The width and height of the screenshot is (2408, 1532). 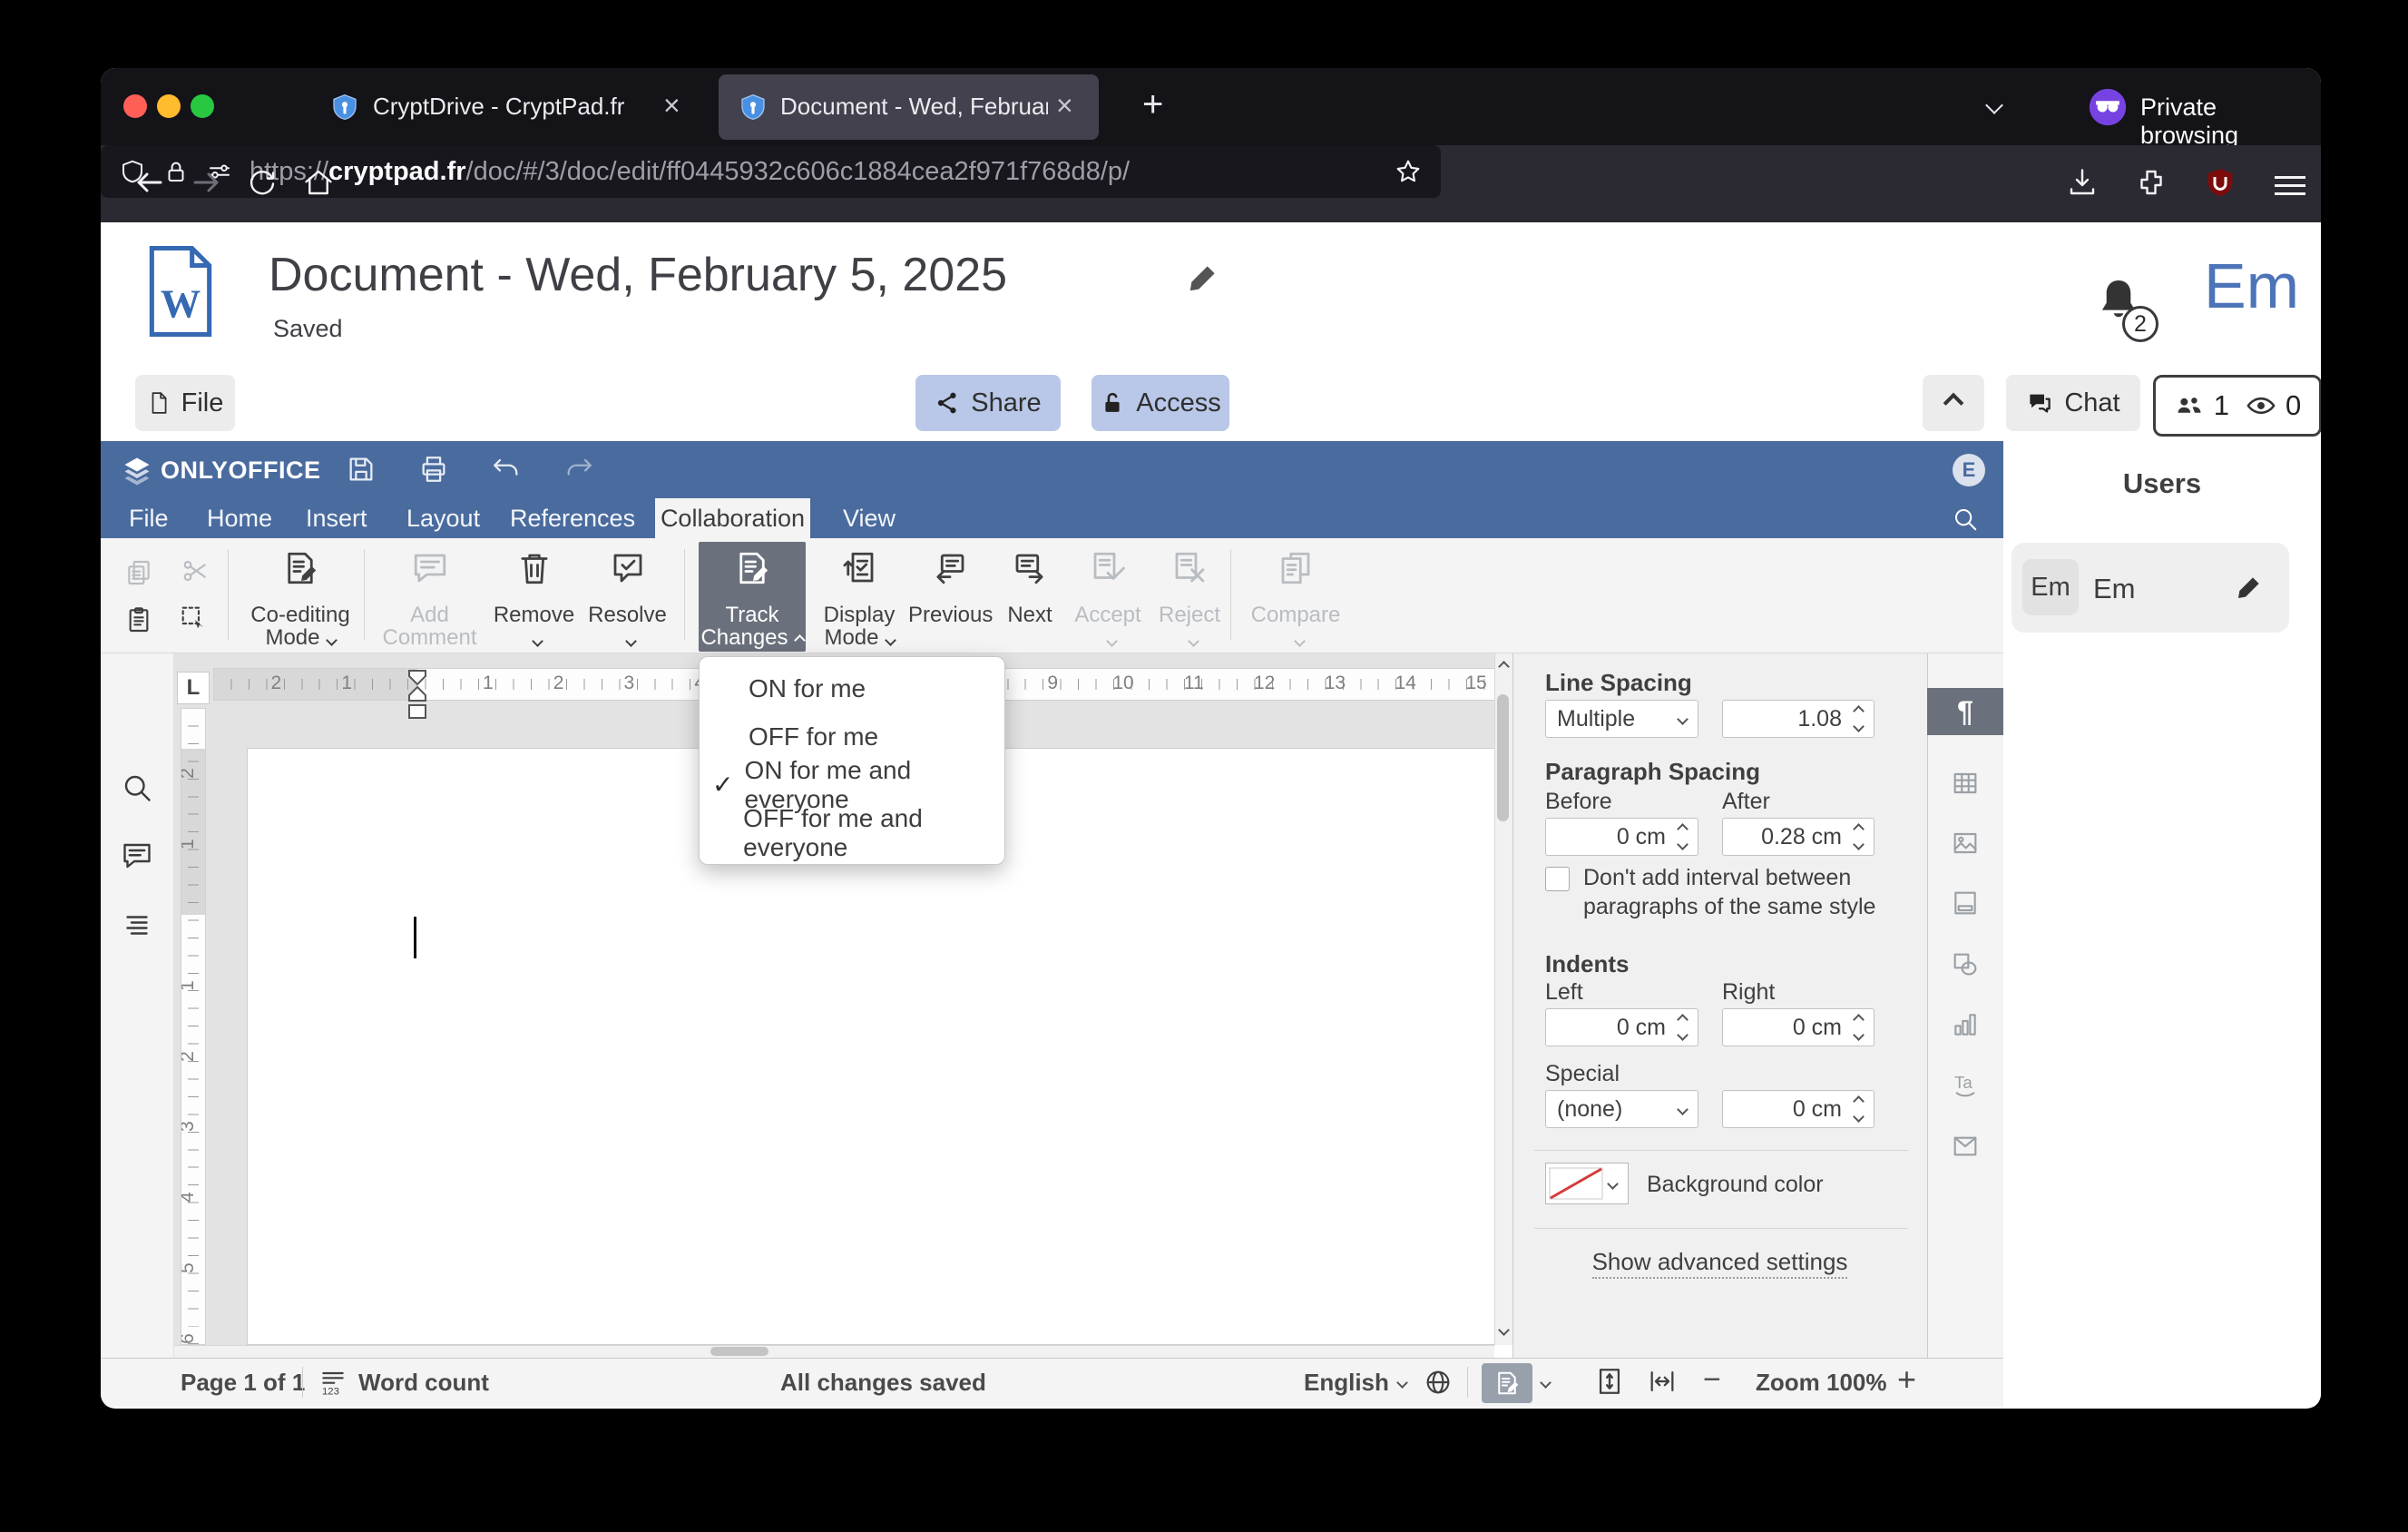 I want to click on menu-item-off-for-me-and-everyone: ✓ OFF for me and everyone, so click(x=852, y=832).